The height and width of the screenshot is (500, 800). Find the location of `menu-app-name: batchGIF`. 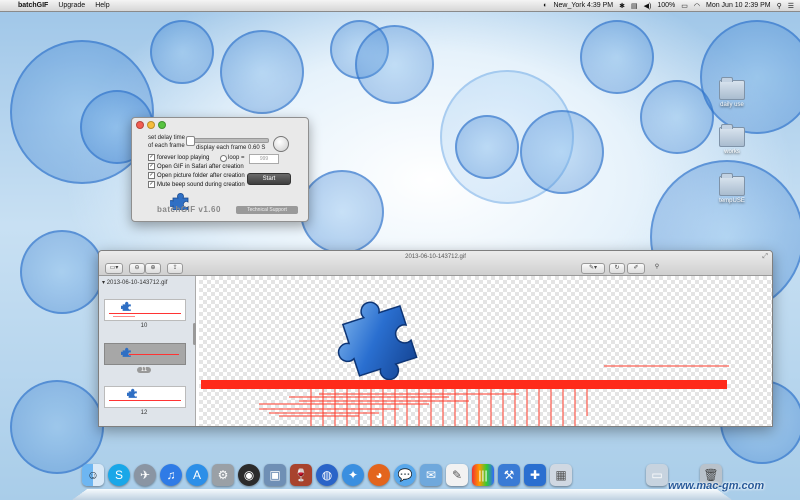

menu-app-name: batchGIF is located at coordinates (33, 5).